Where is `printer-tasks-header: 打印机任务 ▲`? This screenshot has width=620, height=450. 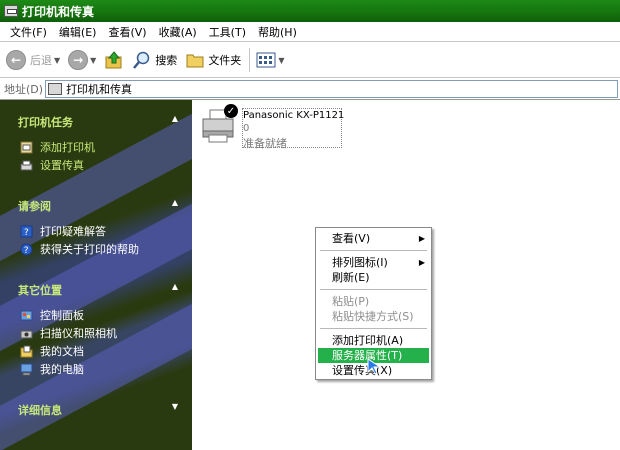 printer-tasks-header: 打印机任务 ▲ is located at coordinates (98, 122).